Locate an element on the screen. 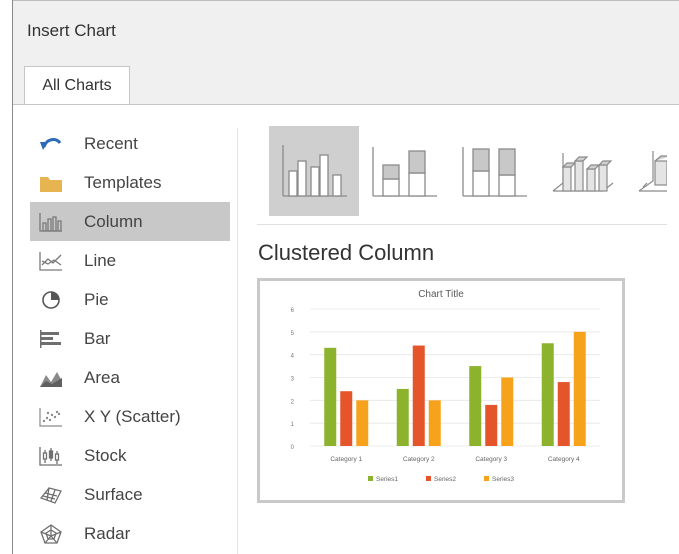 Image resolution: width=679 pixels, height=554 pixels. sidebar-item-label: Line is located at coordinates (100, 260).